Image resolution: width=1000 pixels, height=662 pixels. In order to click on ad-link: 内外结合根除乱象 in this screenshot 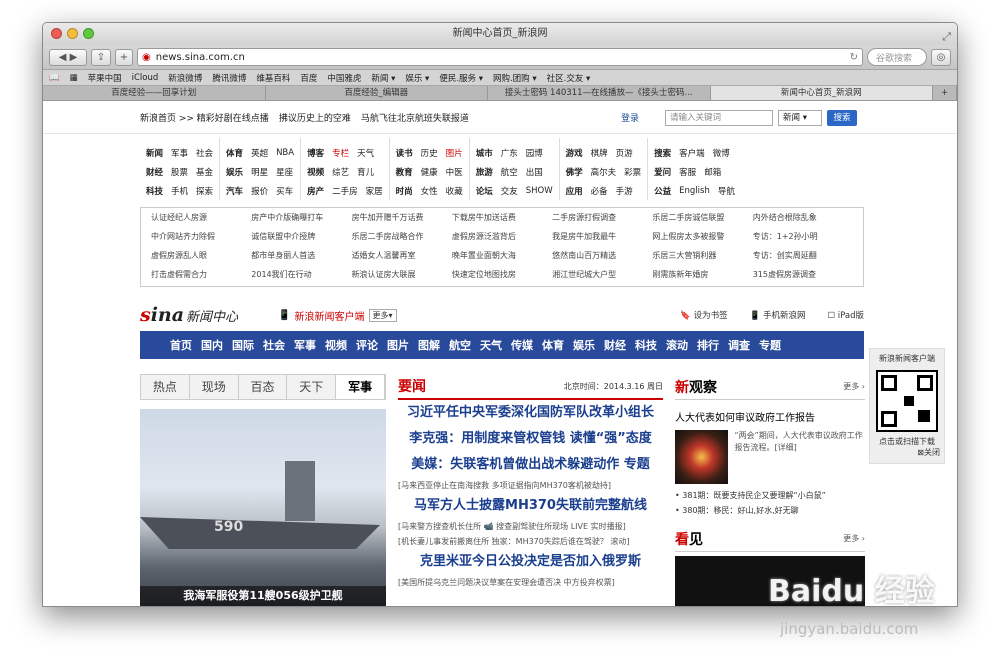, I will do `click(803, 218)`.